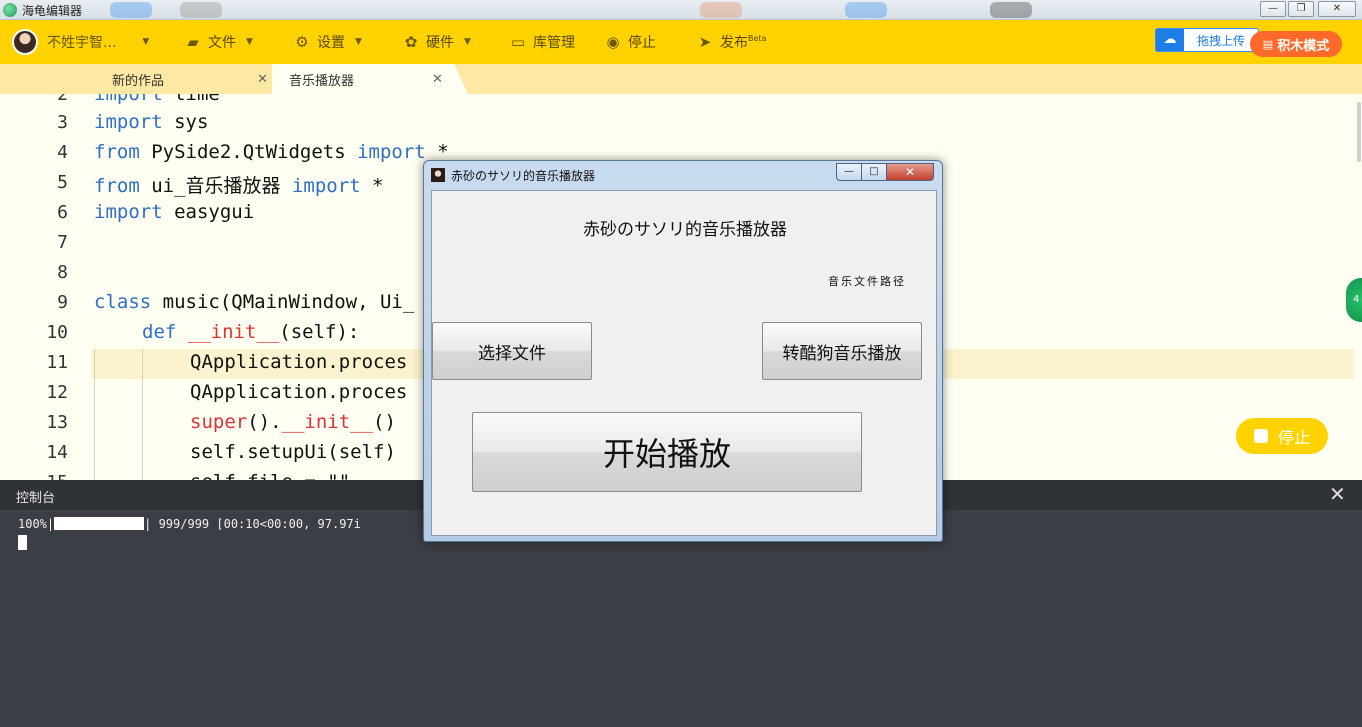  Describe the element at coordinates (157, 99) in the screenshot. I see `code-line: import time` at that location.